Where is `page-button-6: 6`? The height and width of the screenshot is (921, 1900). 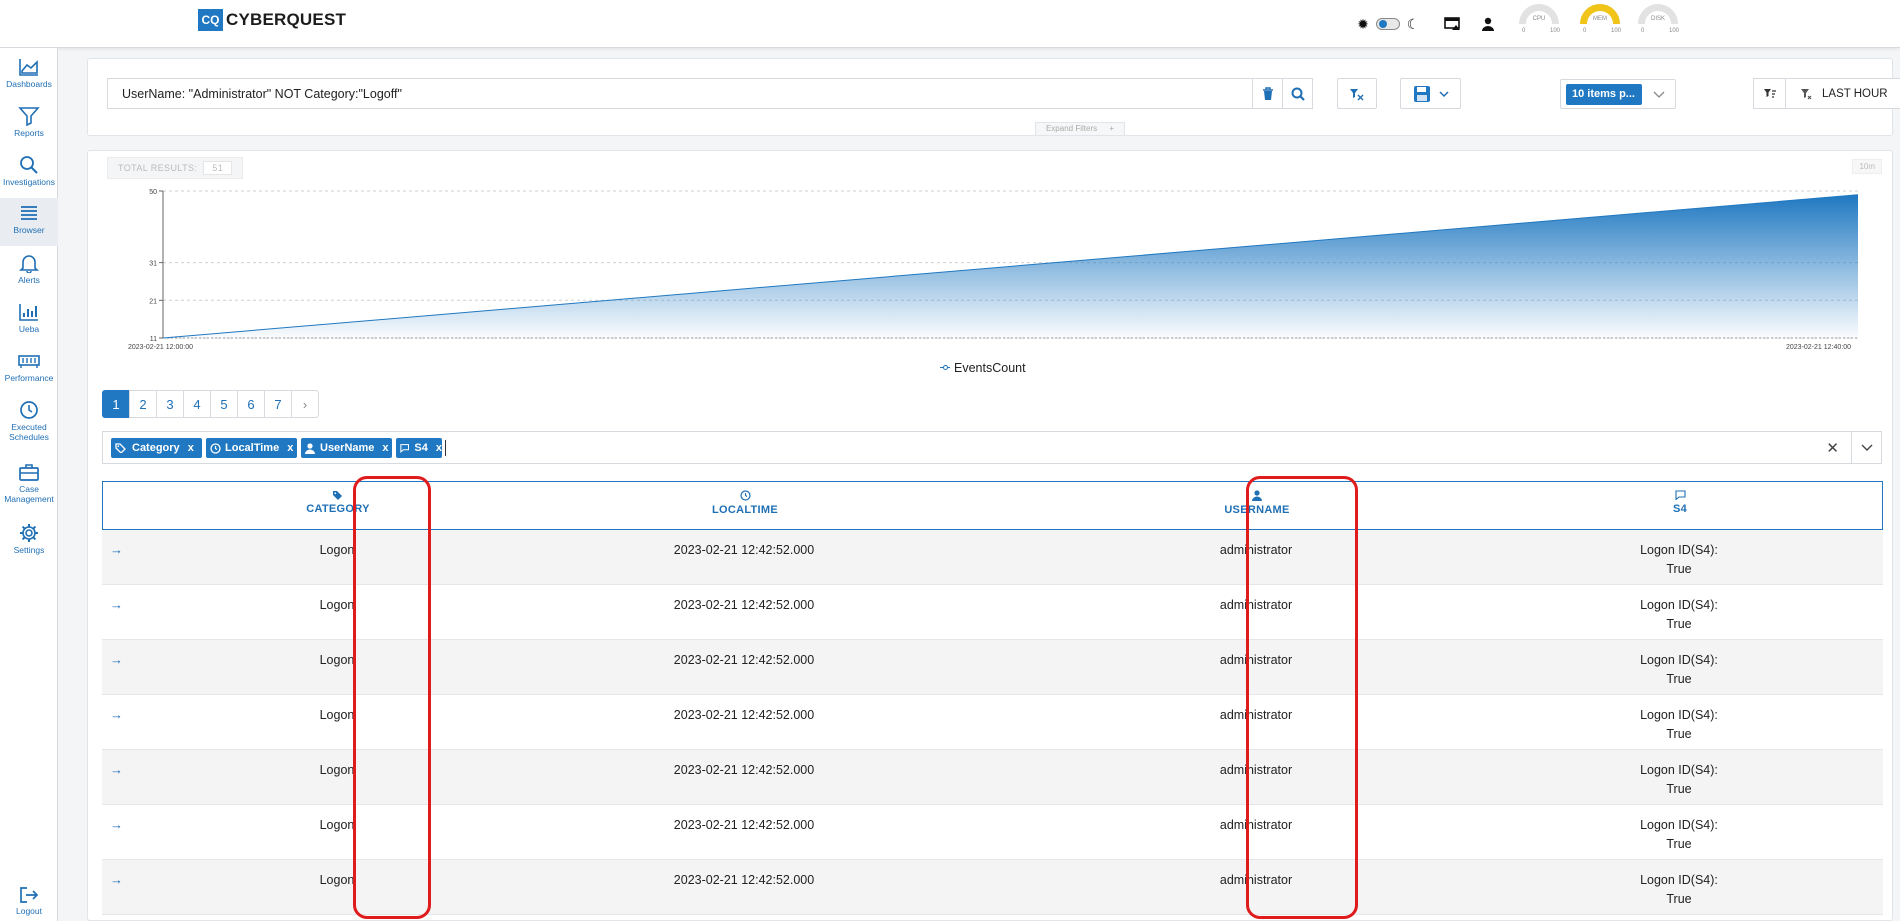
page-button-6: 6 is located at coordinates (251, 404).